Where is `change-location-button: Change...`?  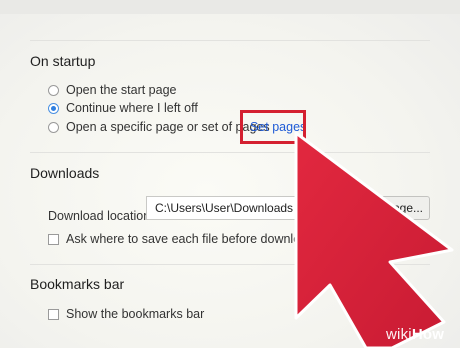
change-location-button: Change... is located at coordinates (375, 208).